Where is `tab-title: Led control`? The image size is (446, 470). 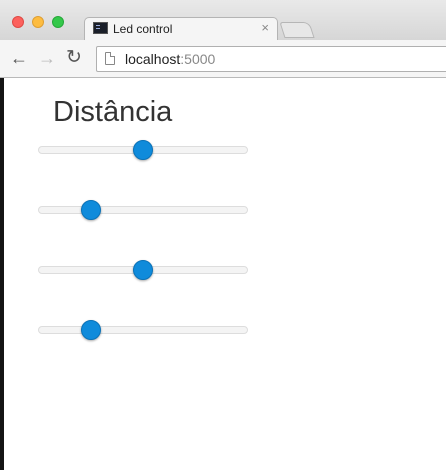 tab-title: Led control is located at coordinates (143, 29).